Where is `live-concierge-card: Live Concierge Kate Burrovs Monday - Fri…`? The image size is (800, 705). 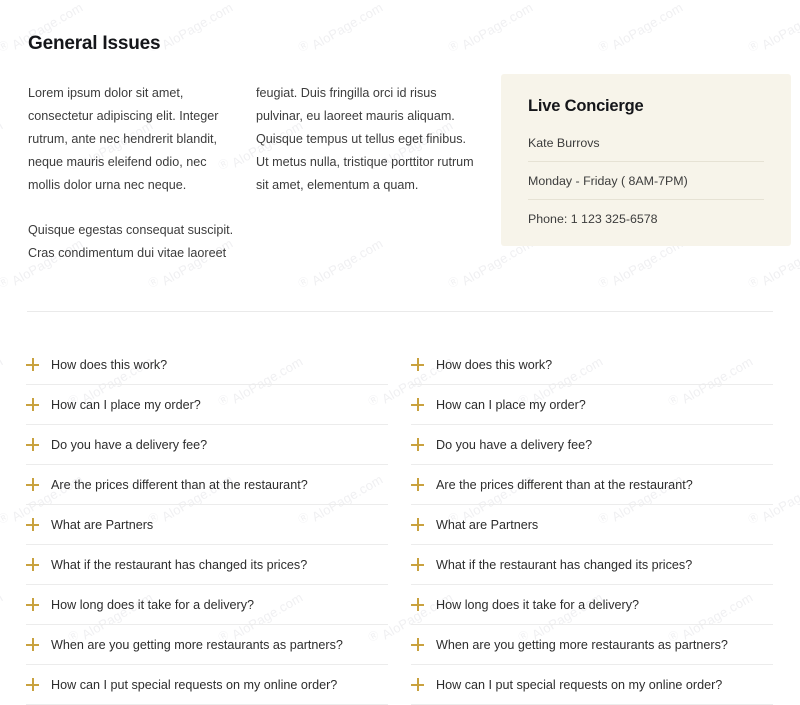 live-concierge-card: Live Concierge Kate Burrovs Monday - Fri… is located at coordinates (646, 160).